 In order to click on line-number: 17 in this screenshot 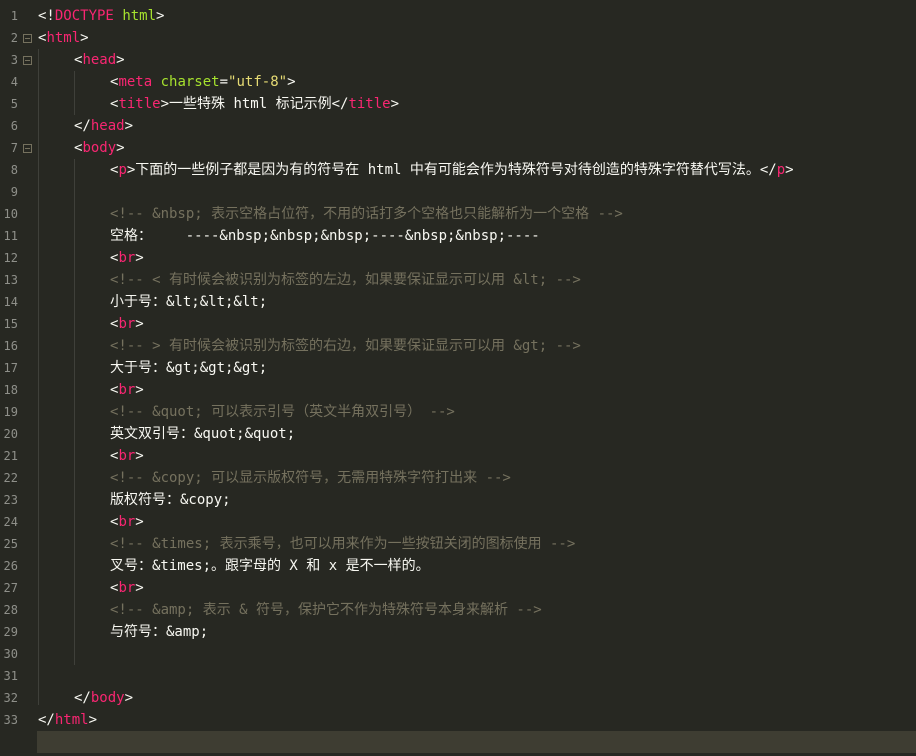, I will do `click(10, 368)`.